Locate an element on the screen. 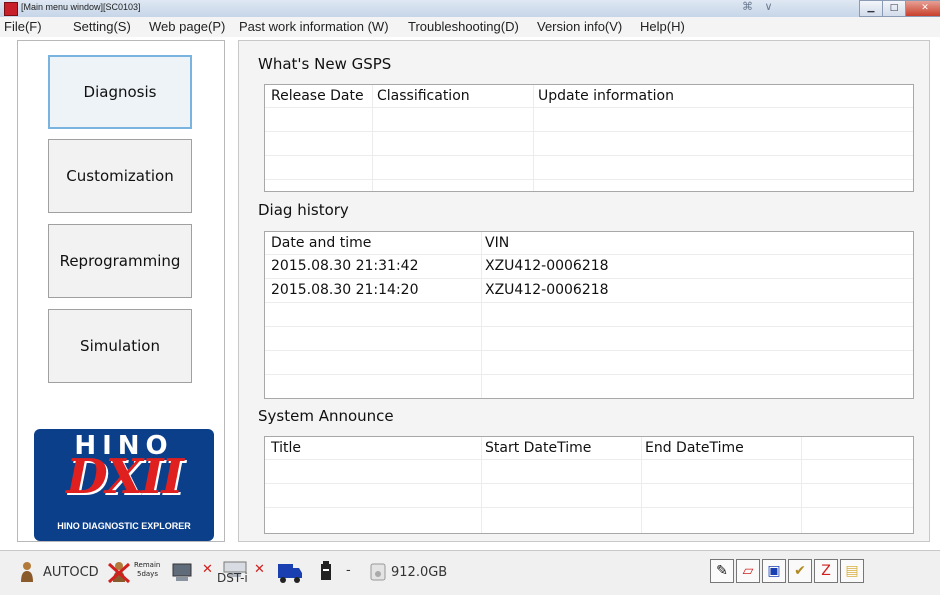 The height and width of the screenshot is (595, 940). remain-label: Remain is located at coordinates (147, 565).